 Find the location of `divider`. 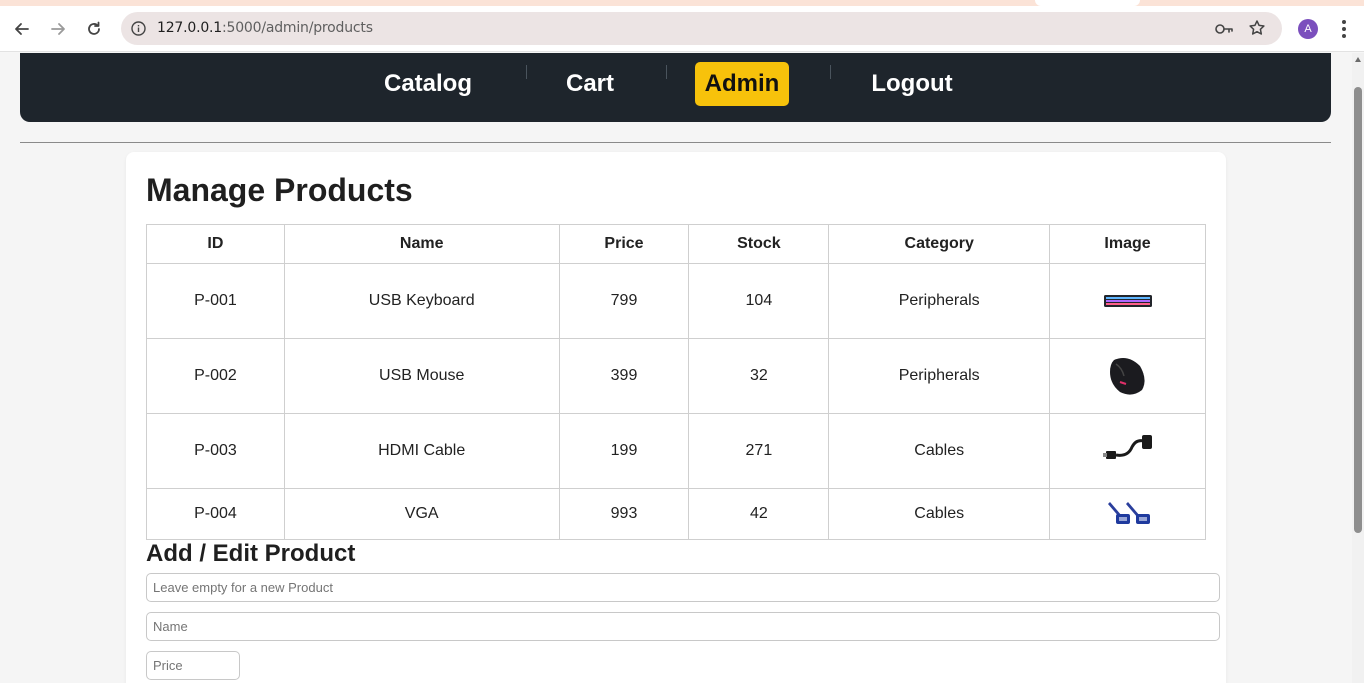

divider is located at coordinates (675, 142).